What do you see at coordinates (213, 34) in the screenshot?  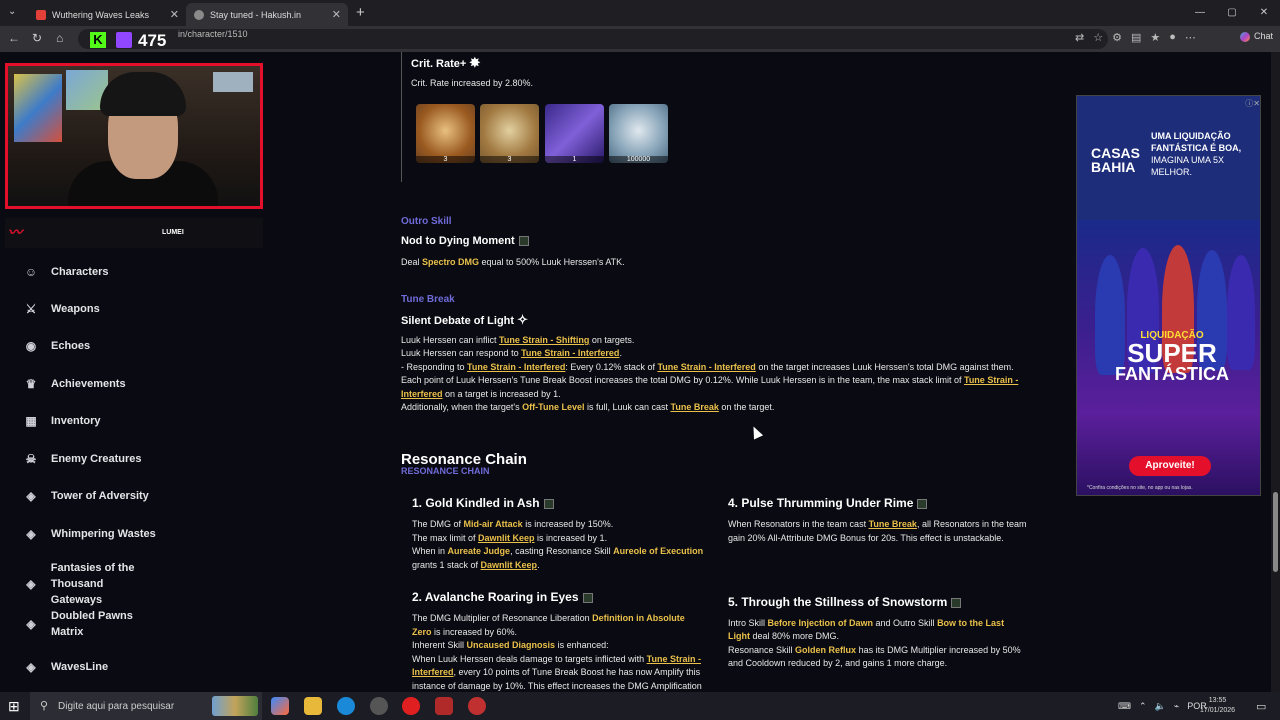 I see `url-text: in/character/1510` at bounding box center [213, 34].